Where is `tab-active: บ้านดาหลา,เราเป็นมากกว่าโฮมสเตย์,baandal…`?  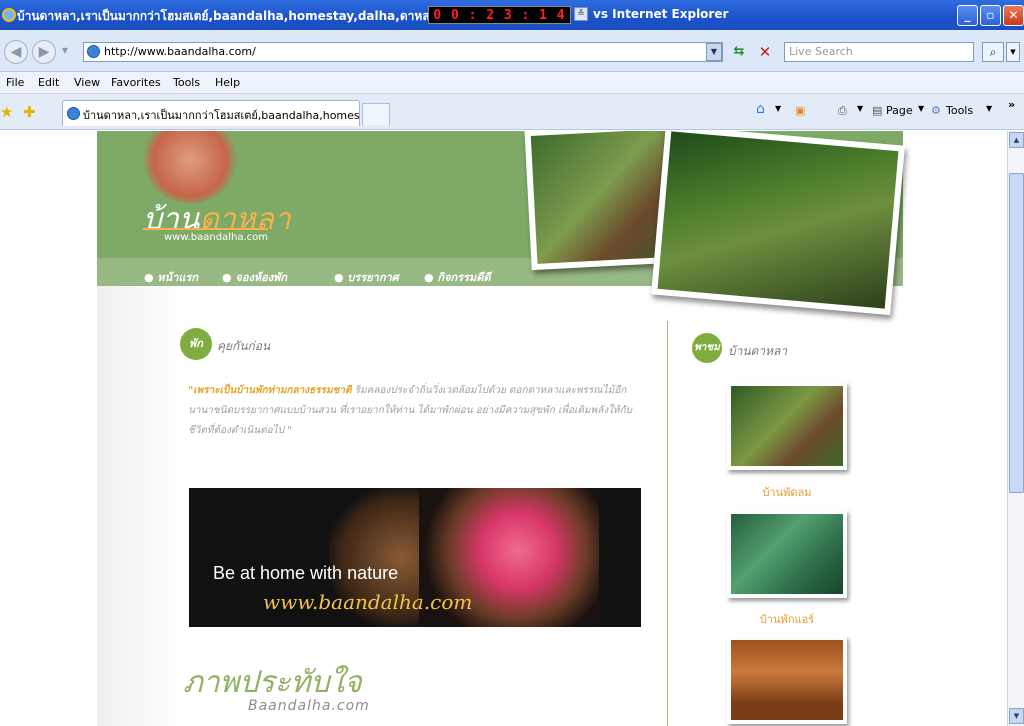 tab-active: บ้านดาหลา,เราเป็นมากกว่าโฮมสเตย์,baandal… is located at coordinates (211, 113).